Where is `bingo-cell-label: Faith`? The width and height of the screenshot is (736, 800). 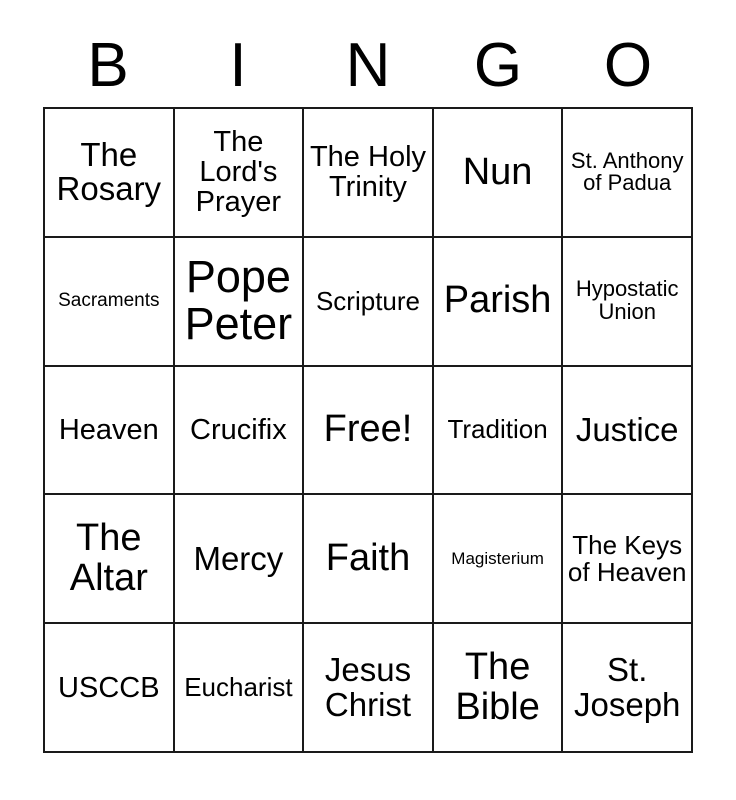
bingo-cell-label: Faith is located at coordinates (368, 558).